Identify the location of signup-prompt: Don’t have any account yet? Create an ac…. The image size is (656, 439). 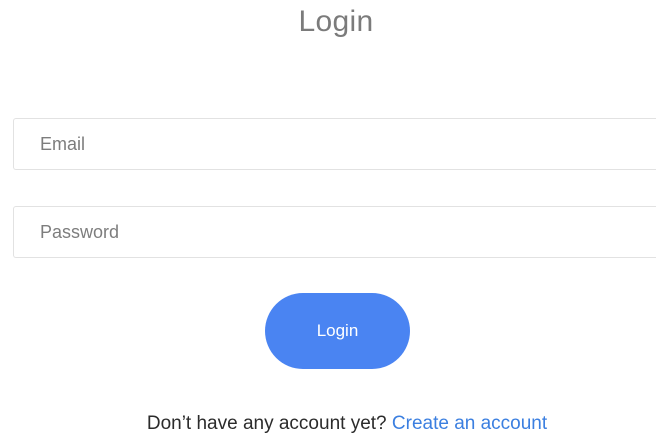
(328, 424).